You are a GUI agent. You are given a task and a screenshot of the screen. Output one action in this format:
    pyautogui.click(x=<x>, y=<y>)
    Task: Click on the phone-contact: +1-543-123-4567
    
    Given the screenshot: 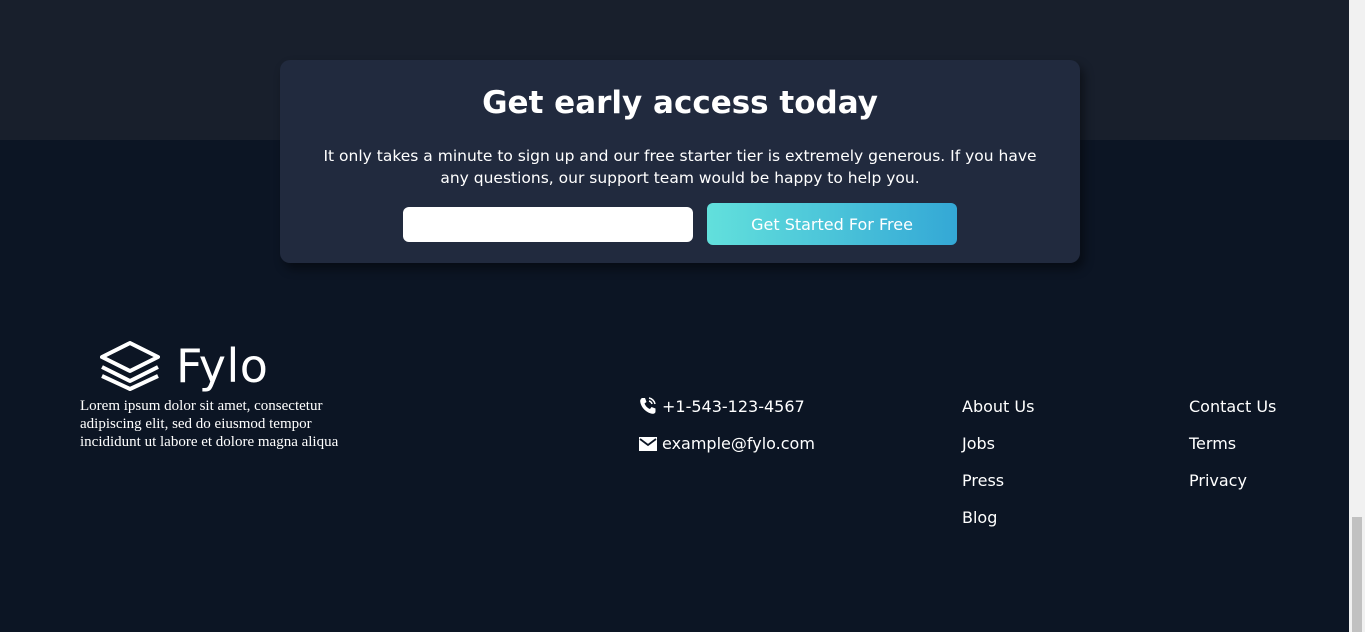 What is the action you would take?
    pyautogui.click(x=721, y=406)
    